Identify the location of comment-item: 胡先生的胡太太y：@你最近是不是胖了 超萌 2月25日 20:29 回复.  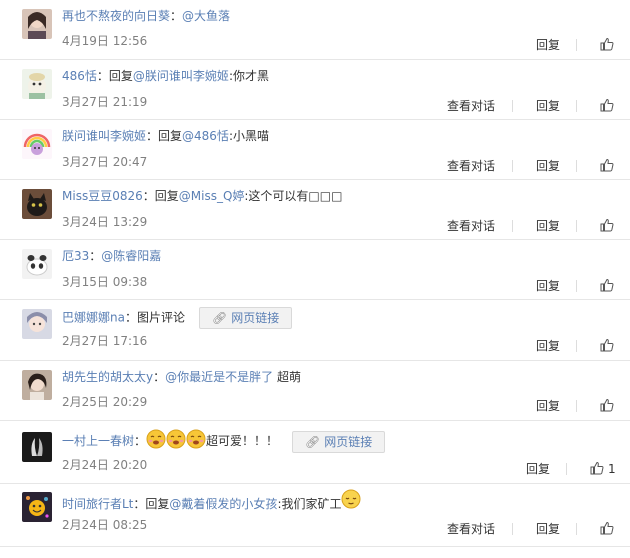
(315, 391).